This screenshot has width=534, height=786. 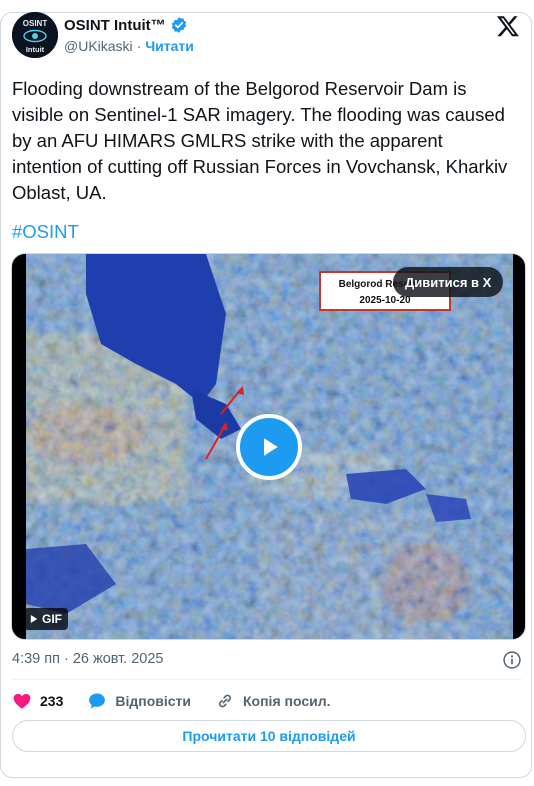 I want to click on watch-on-x-button: Дивитися в X, so click(x=448, y=282).